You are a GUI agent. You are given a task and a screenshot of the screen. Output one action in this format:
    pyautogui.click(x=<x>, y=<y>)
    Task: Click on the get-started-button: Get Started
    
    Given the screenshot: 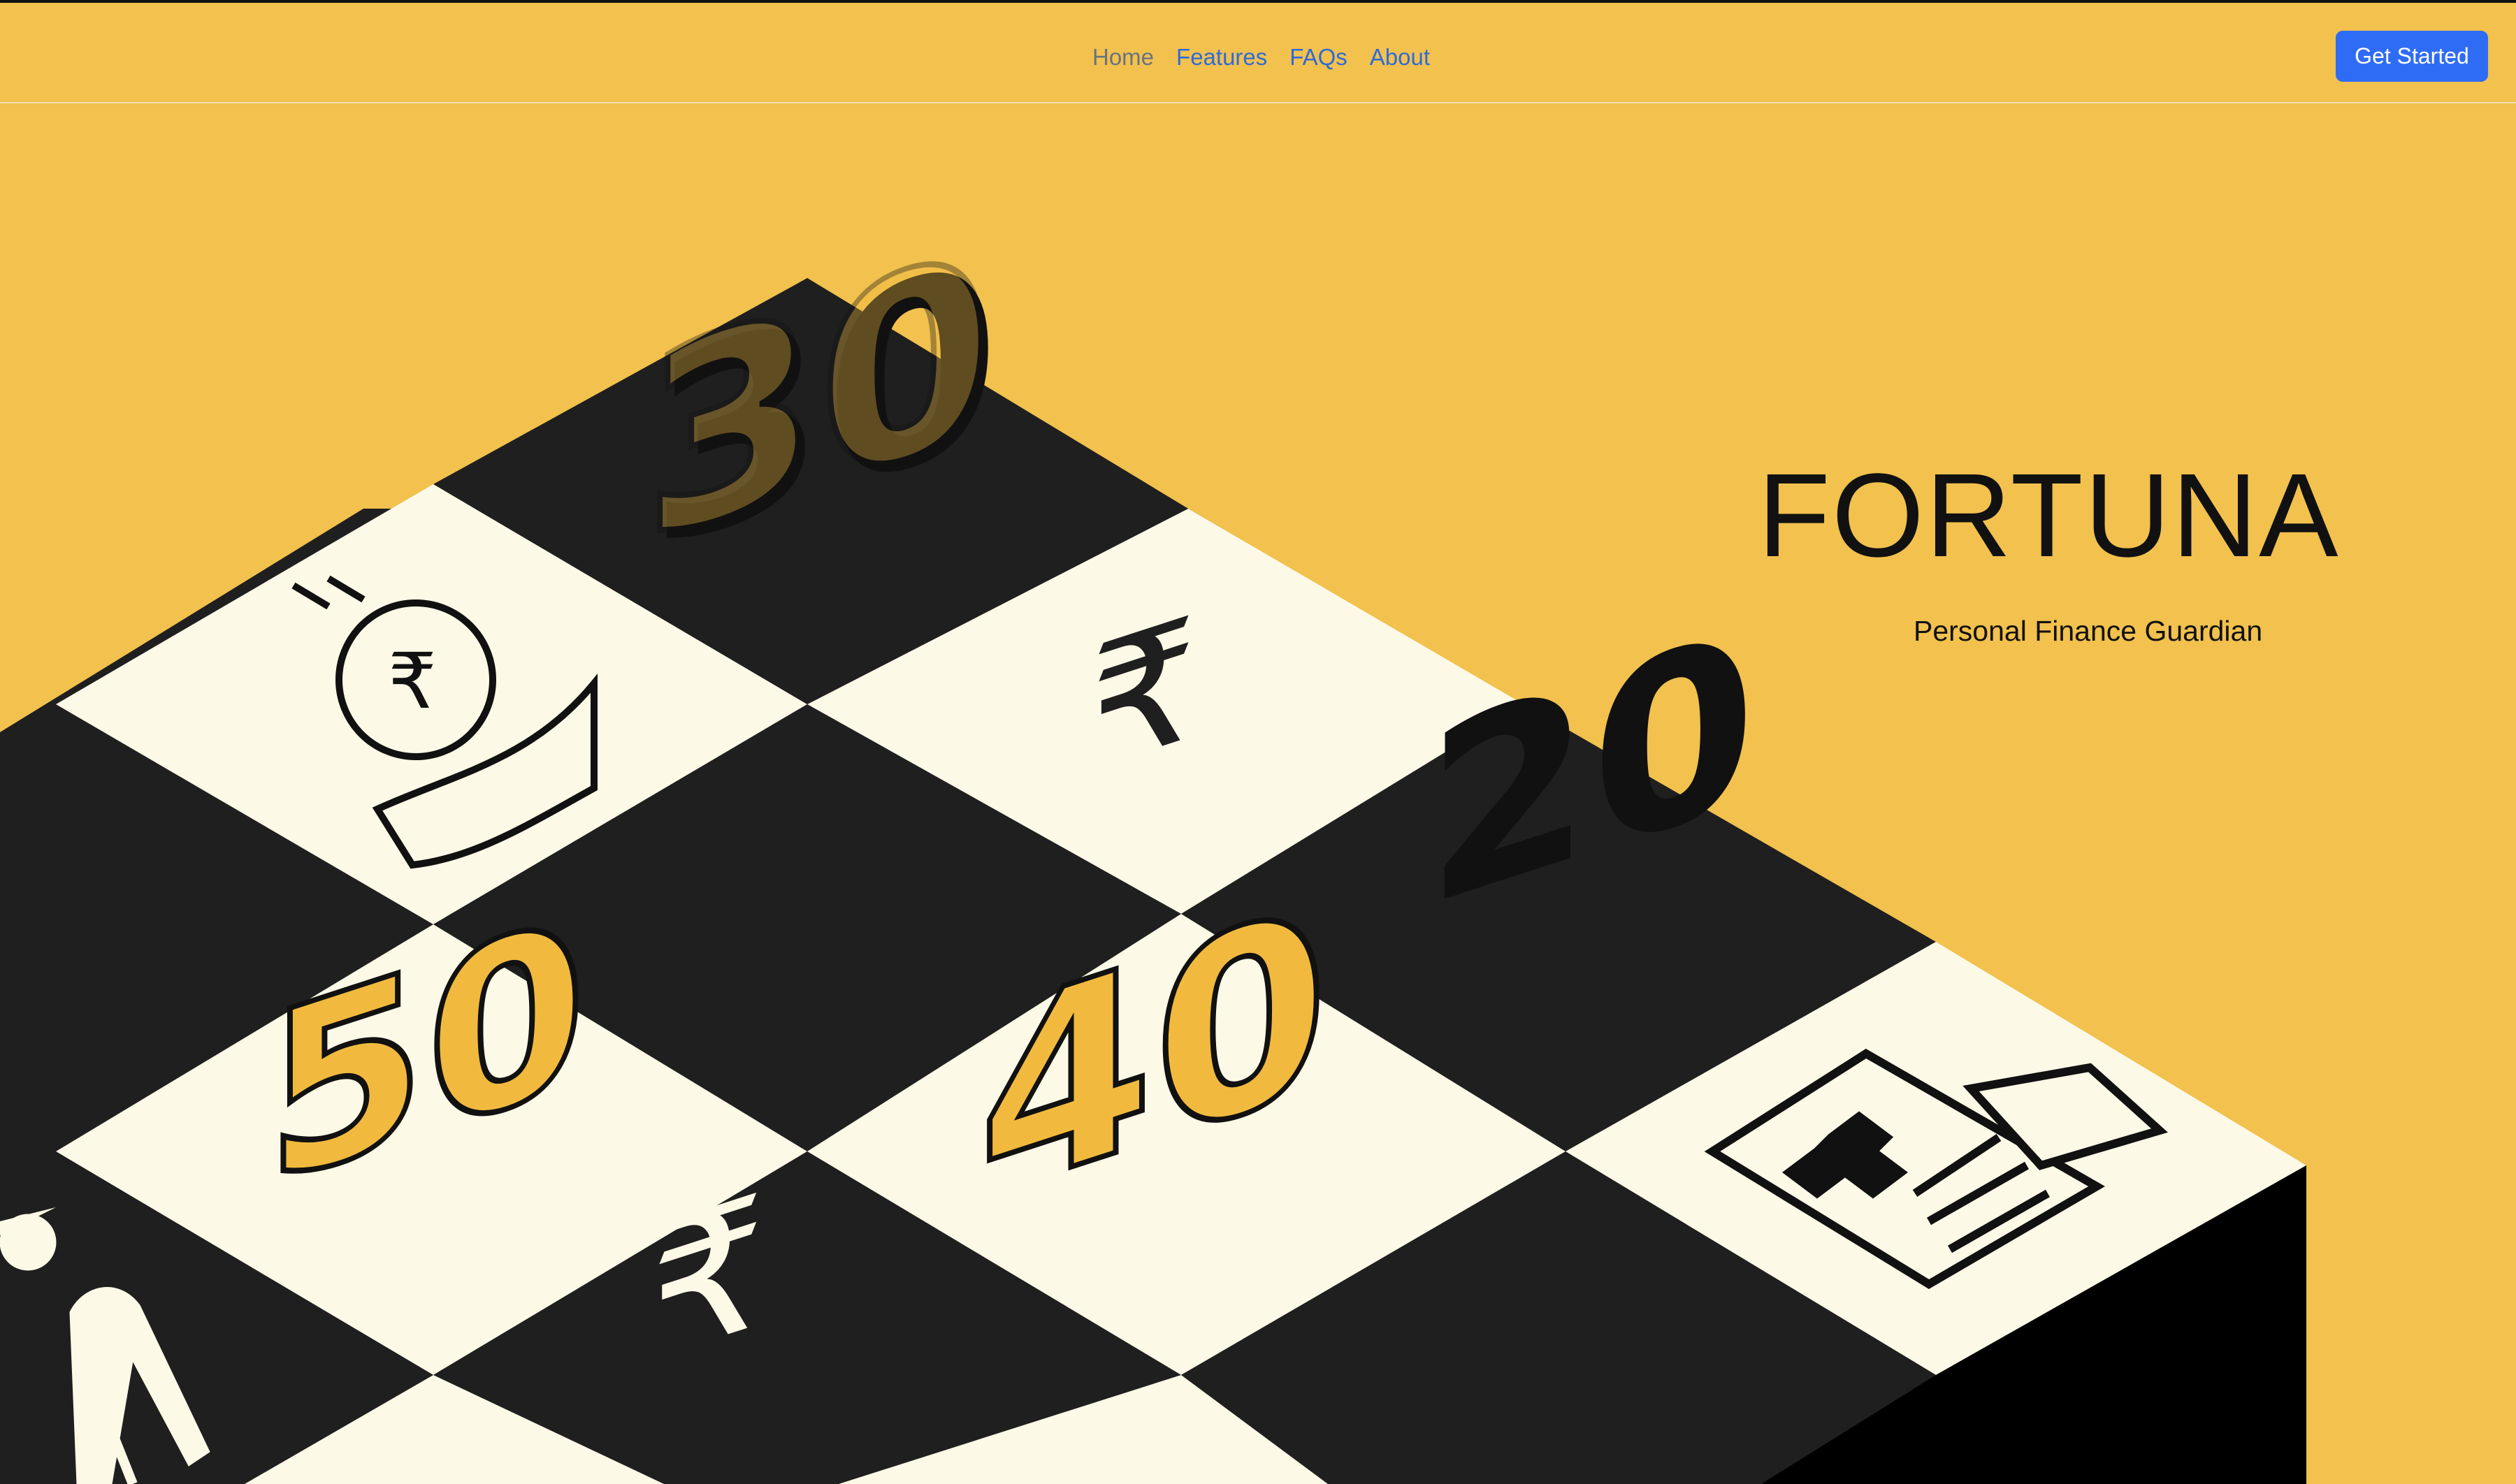 What is the action you would take?
    pyautogui.click(x=2412, y=56)
    